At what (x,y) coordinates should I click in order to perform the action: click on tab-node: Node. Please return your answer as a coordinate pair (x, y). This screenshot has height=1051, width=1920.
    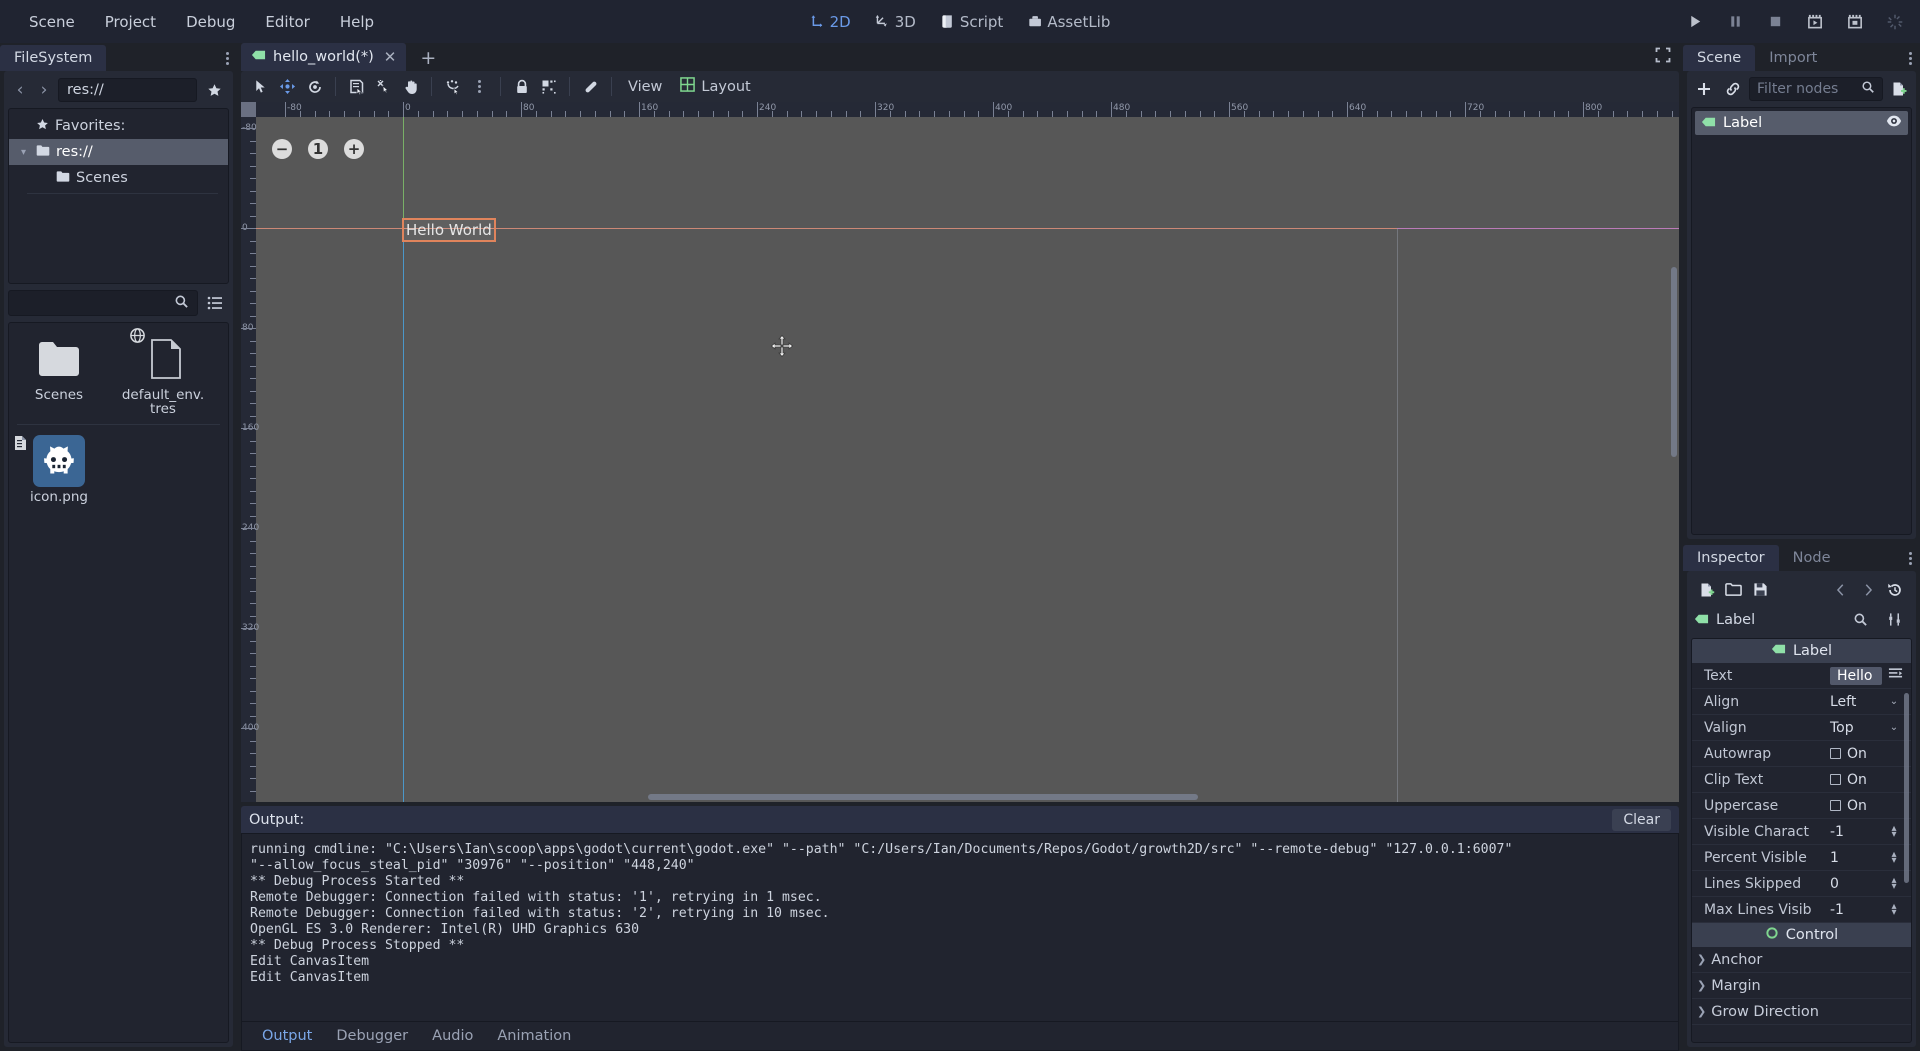
    Looking at the image, I should click on (1812, 558).